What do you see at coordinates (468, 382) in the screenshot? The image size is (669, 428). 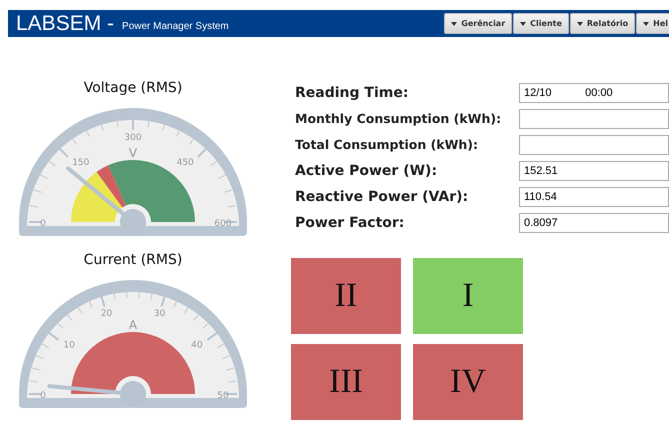 I see `quadrant-tile: IV` at bounding box center [468, 382].